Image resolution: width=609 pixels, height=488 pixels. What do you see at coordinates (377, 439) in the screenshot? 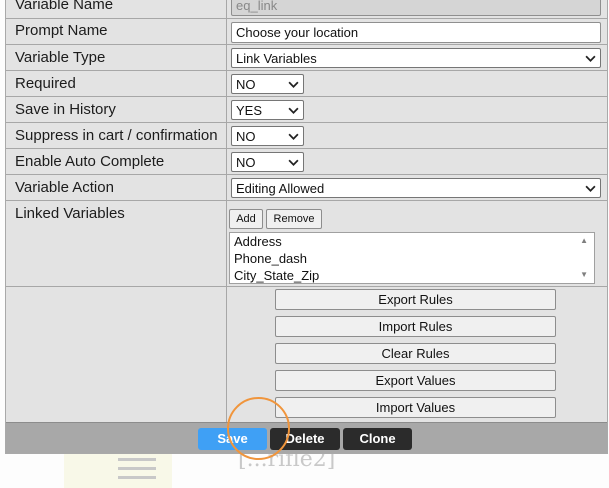
I see `clone-button: Clone` at bounding box center [377, 439].